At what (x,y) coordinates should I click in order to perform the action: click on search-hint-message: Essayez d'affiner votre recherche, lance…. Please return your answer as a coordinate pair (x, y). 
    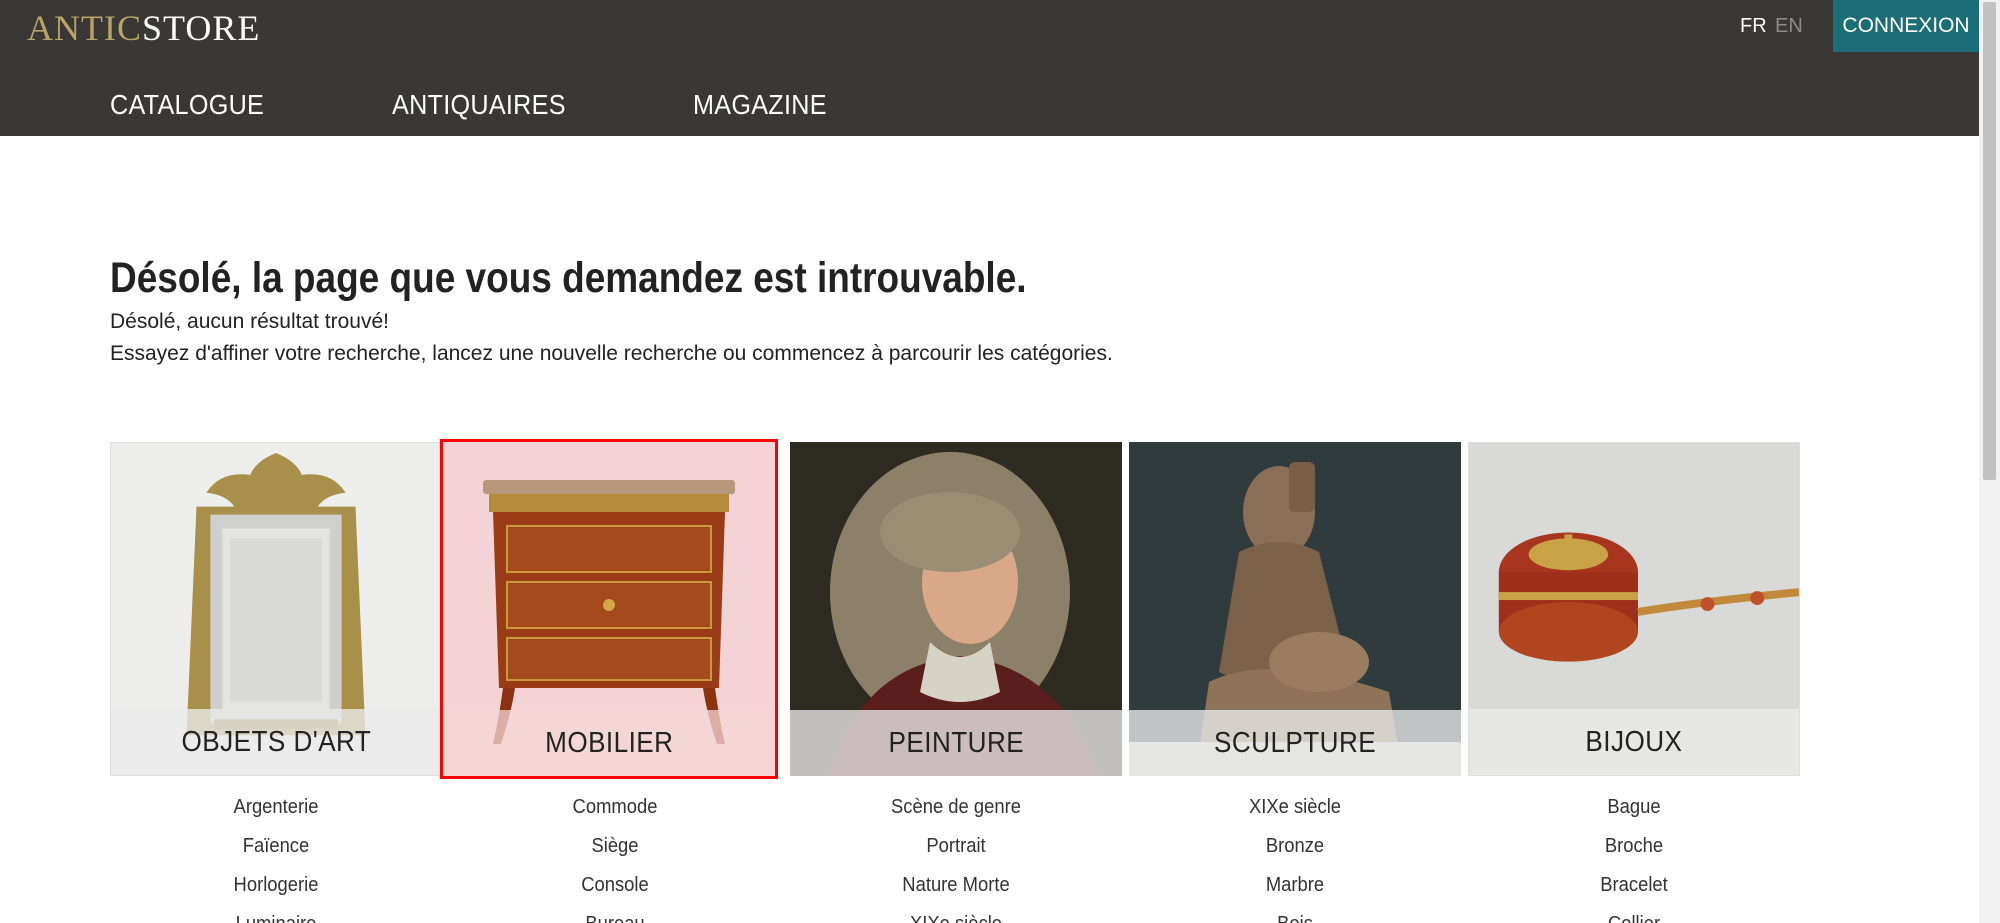
    Looking at the image, I should click on (611, 353).